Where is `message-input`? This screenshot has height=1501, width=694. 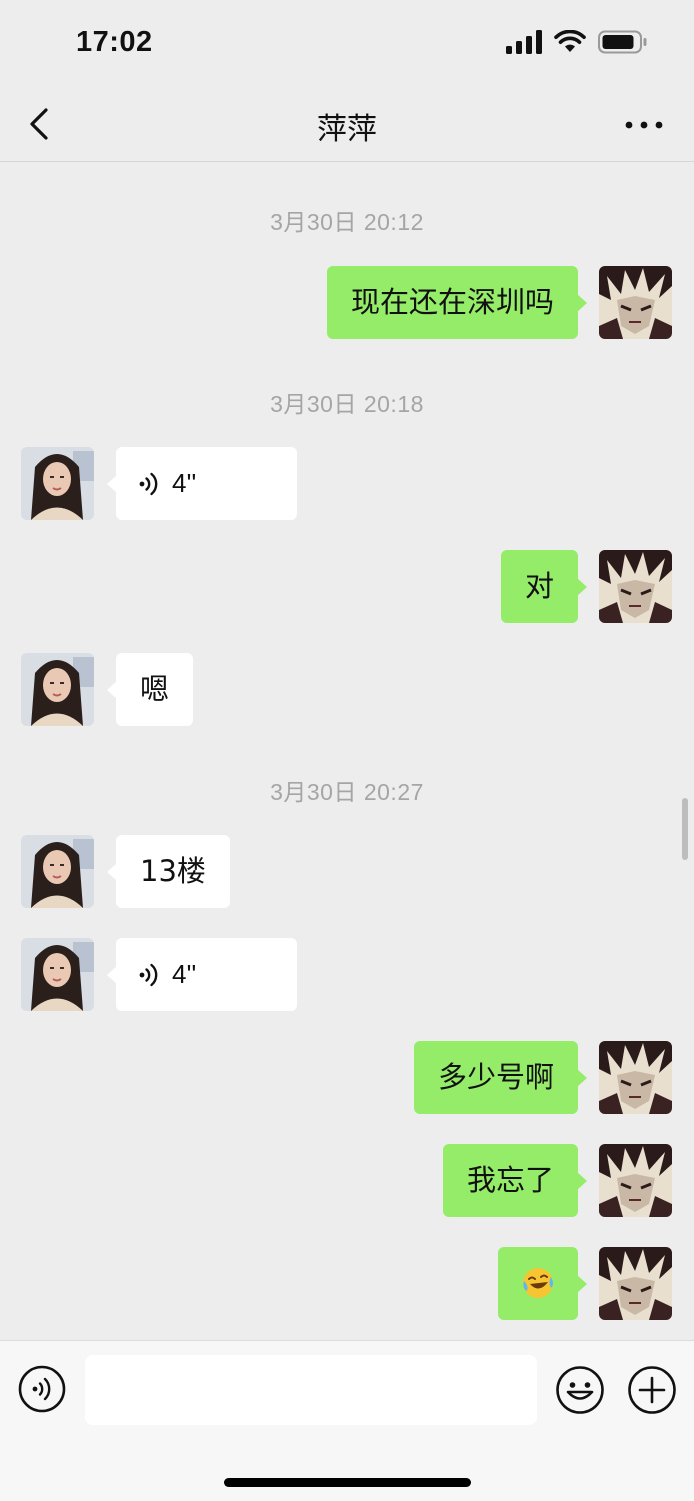 message-input is located at coordinates (311, 1390).